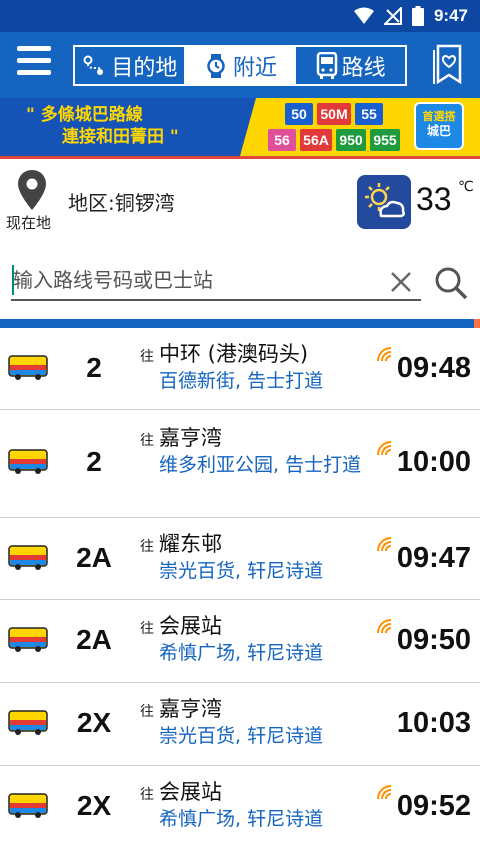 The image size is (480, 853). I want to click on current-location-button: 现在地, so click(31, 199).